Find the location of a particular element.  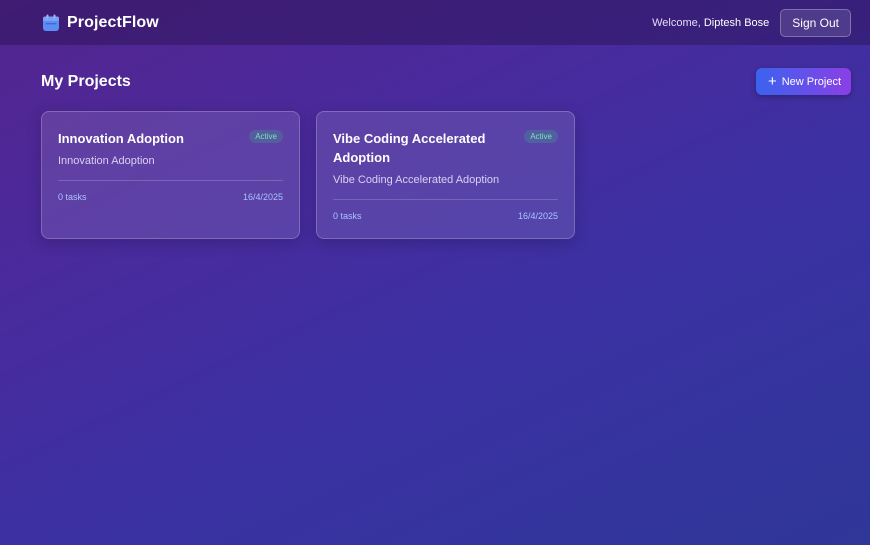

page-title: My Projects is located at coordinates (86, 81).